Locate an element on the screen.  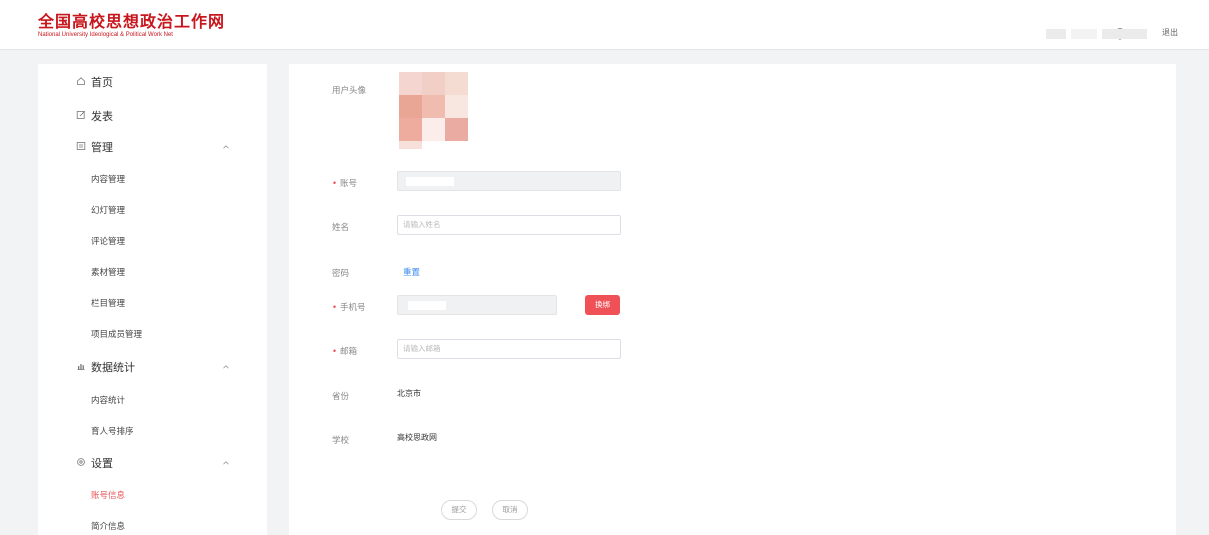
sidebar-subitem-content-manage: 内容管理 is located at coordinates (152, 179).